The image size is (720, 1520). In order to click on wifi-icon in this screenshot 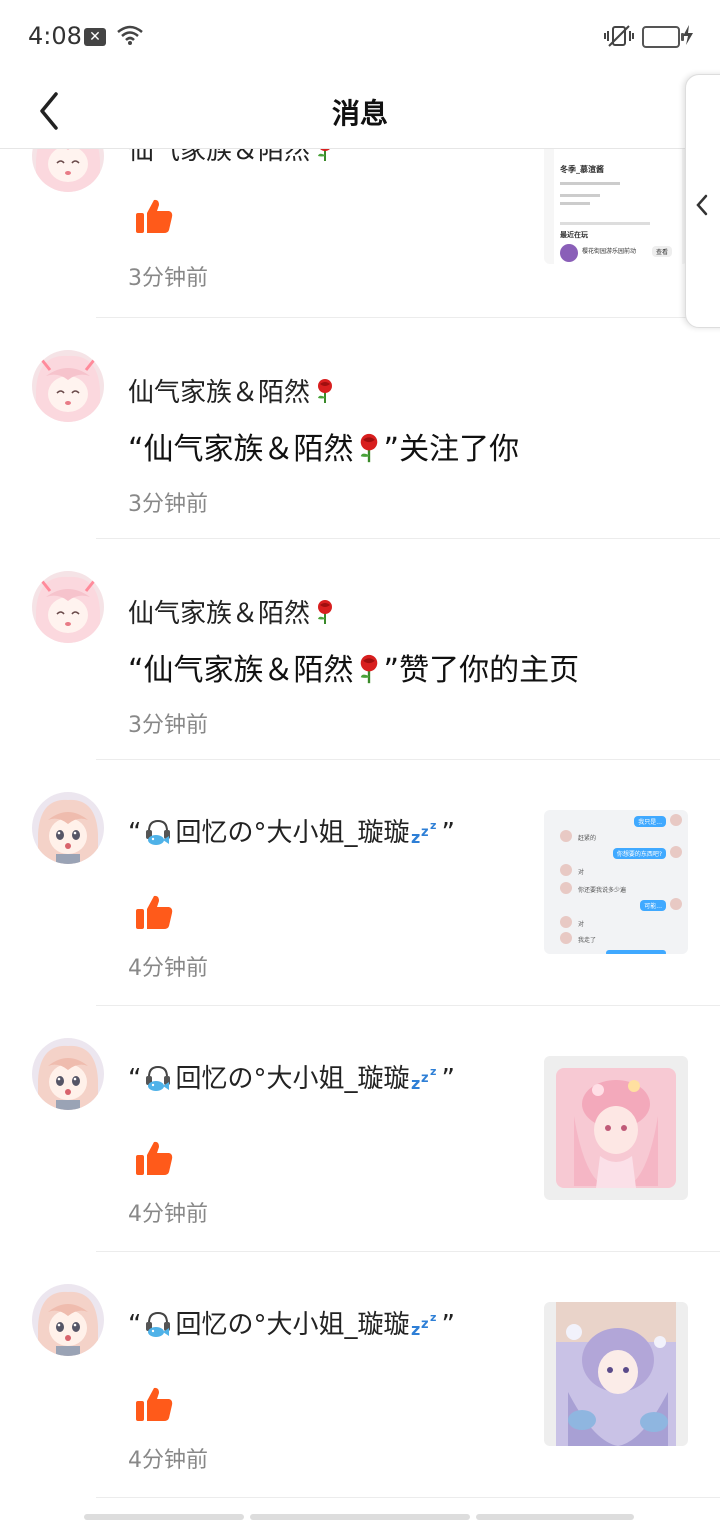, I will do `click(130, 35)`.